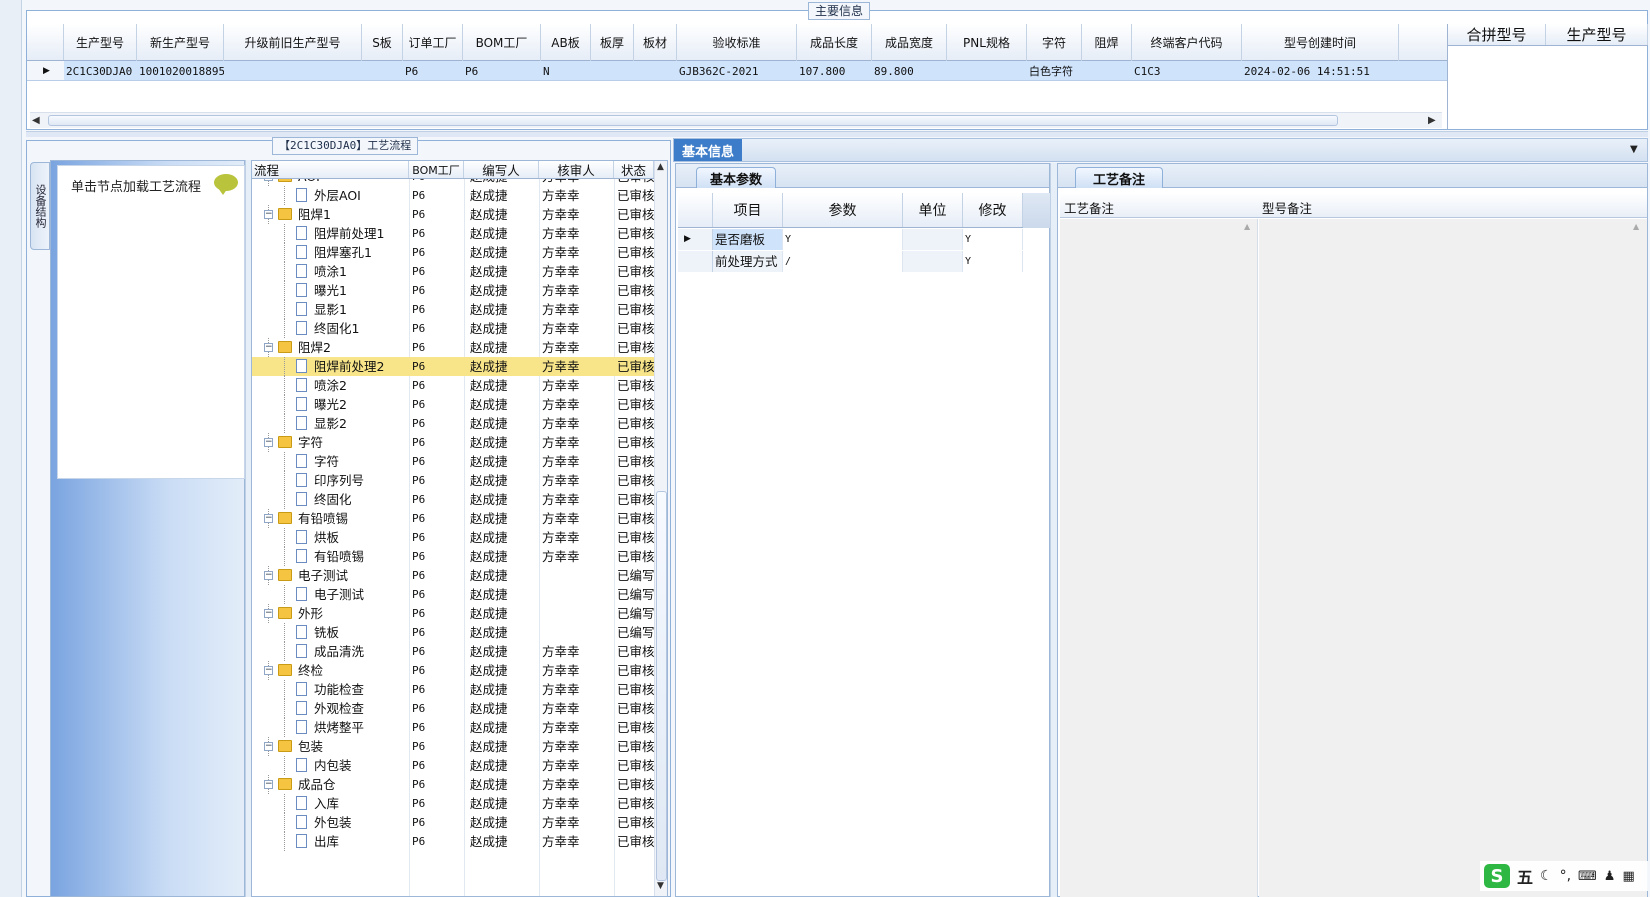 This screenshot has height=897, width=1650. What do you see at coordinates (1610, 876) in the screenshot?
I see `user-icon: ♟` at bounding box center [1610, 876].